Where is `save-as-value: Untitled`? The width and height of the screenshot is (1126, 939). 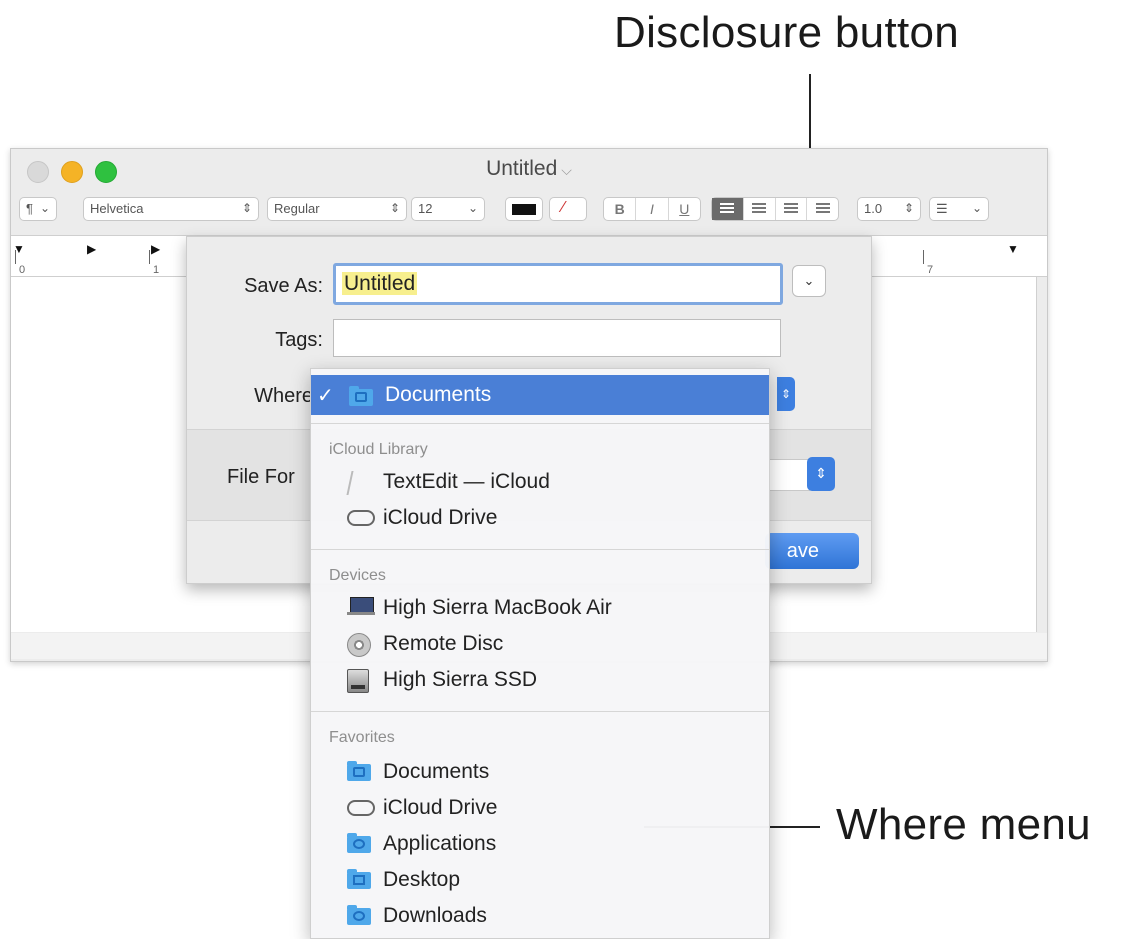 save-as-value: Untitled is located at coordinates (380, 283).